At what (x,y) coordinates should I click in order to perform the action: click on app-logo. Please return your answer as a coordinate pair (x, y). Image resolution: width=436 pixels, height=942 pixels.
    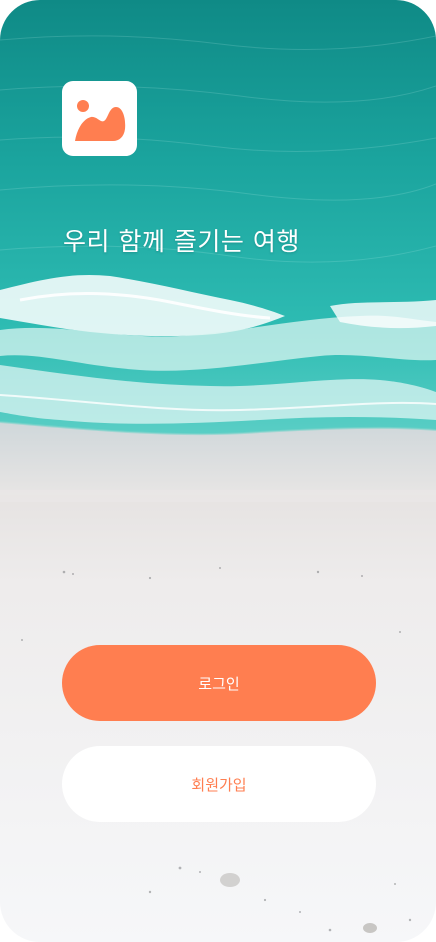
    Looking at the image, I should click on (99, 118).